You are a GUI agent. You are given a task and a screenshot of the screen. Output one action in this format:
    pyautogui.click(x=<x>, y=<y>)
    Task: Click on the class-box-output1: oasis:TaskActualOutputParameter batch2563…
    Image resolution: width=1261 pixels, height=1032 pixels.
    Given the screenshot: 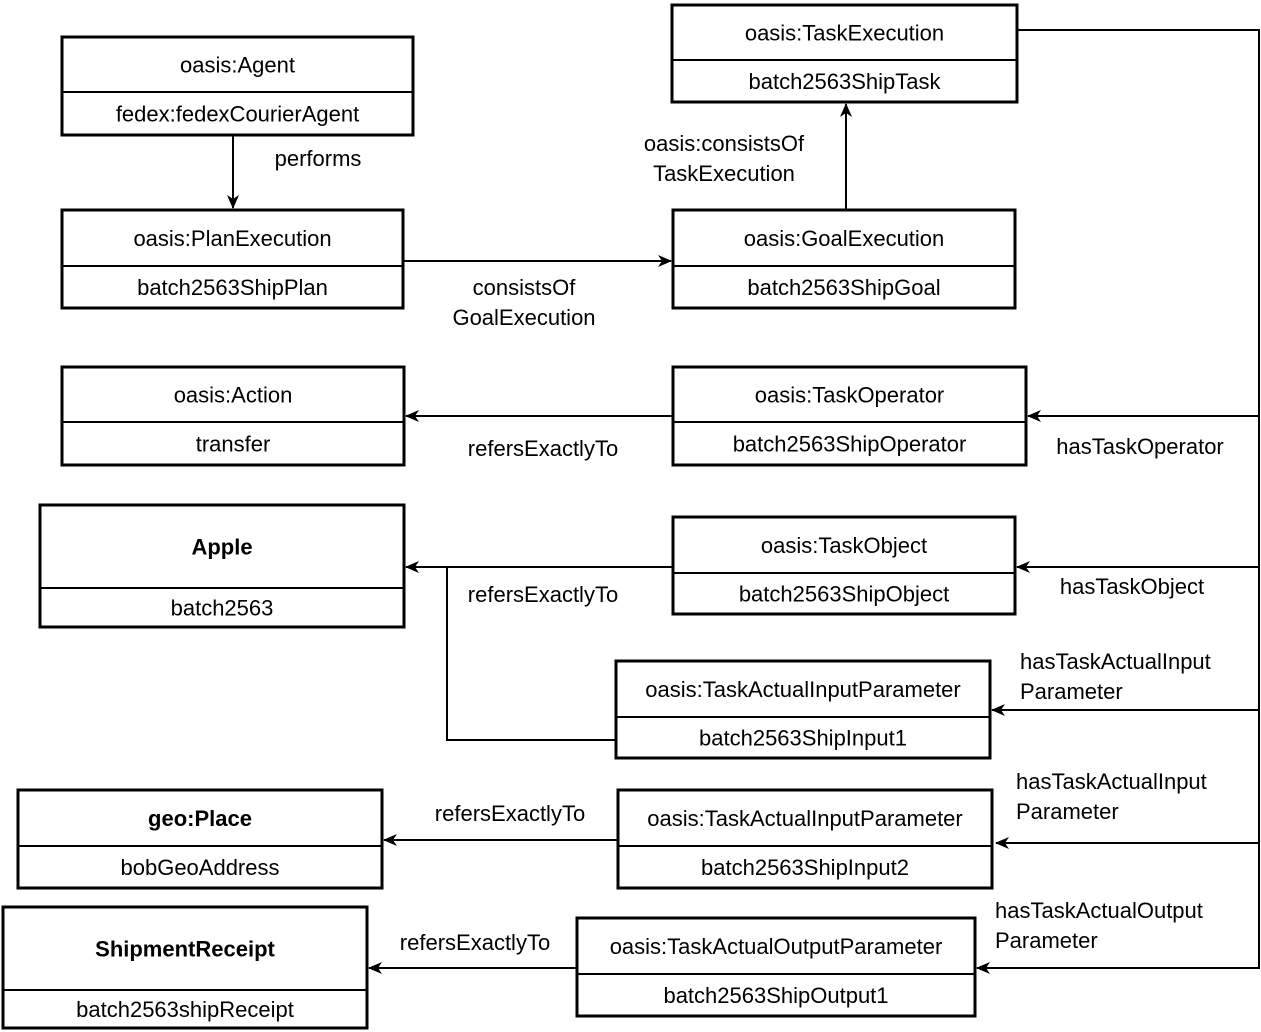 What is the action you would take?
    pyautogui.click(x=776, y=967)
    